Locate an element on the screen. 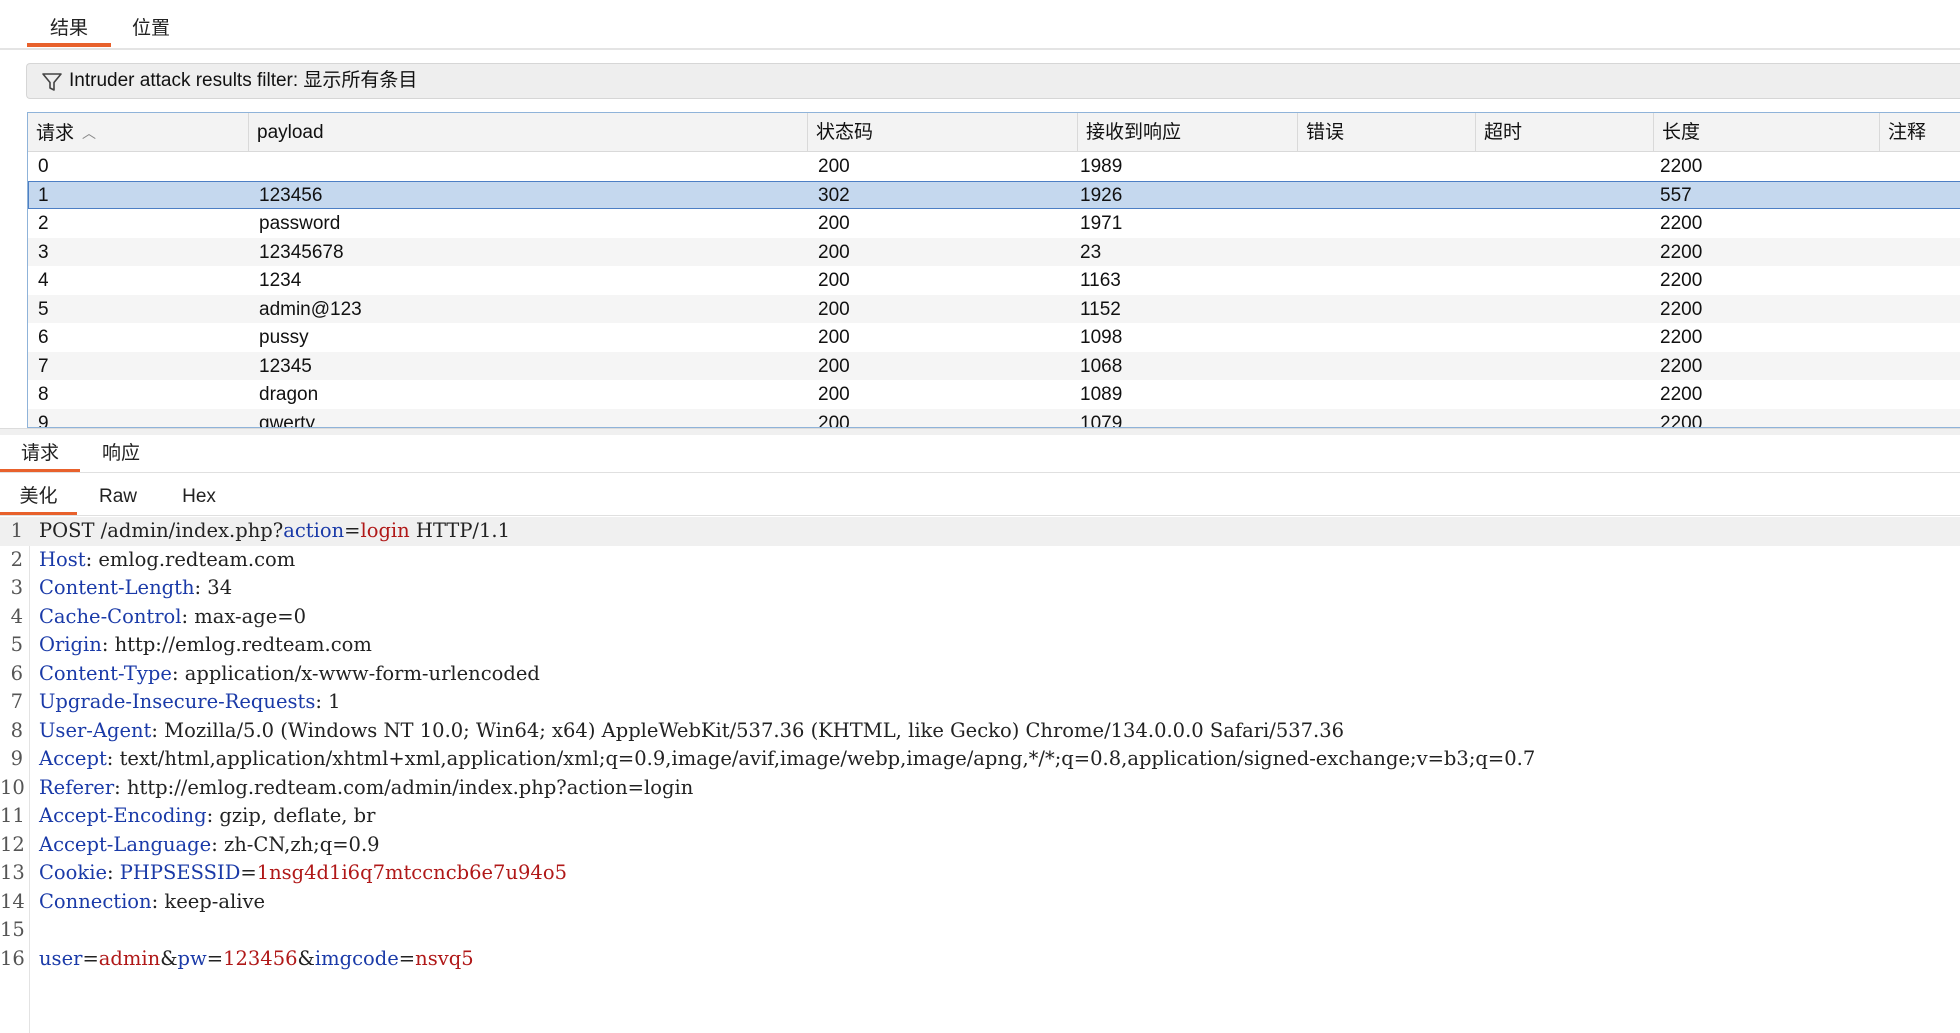  cell-resp: 1068 is located at coordinates (1101, 366).